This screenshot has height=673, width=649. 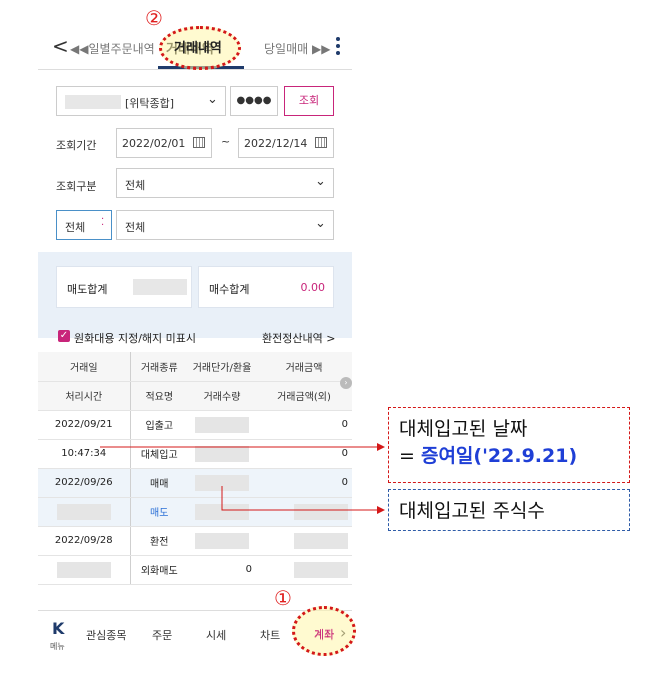 I want to click on sub-category-right-select: 전체 ⌄, so click(x=225, y=225).